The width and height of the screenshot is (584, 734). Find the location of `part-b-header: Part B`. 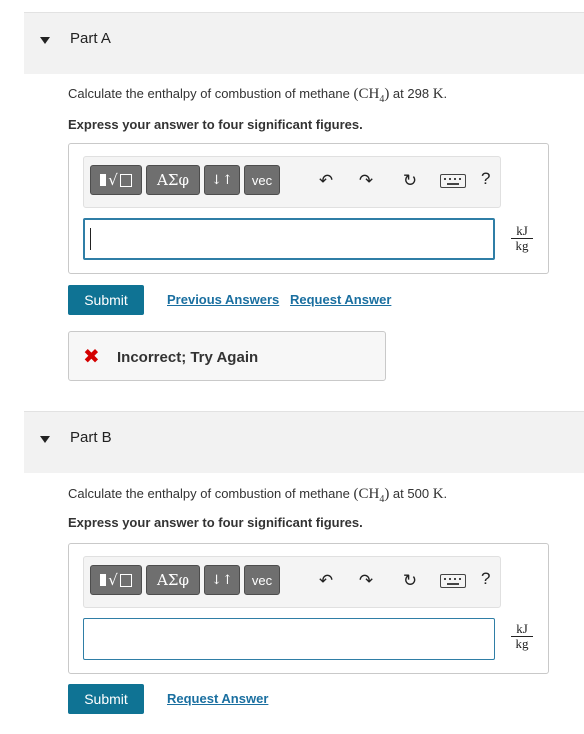

part-b-header: Part B is located at coordinates (304, 442).